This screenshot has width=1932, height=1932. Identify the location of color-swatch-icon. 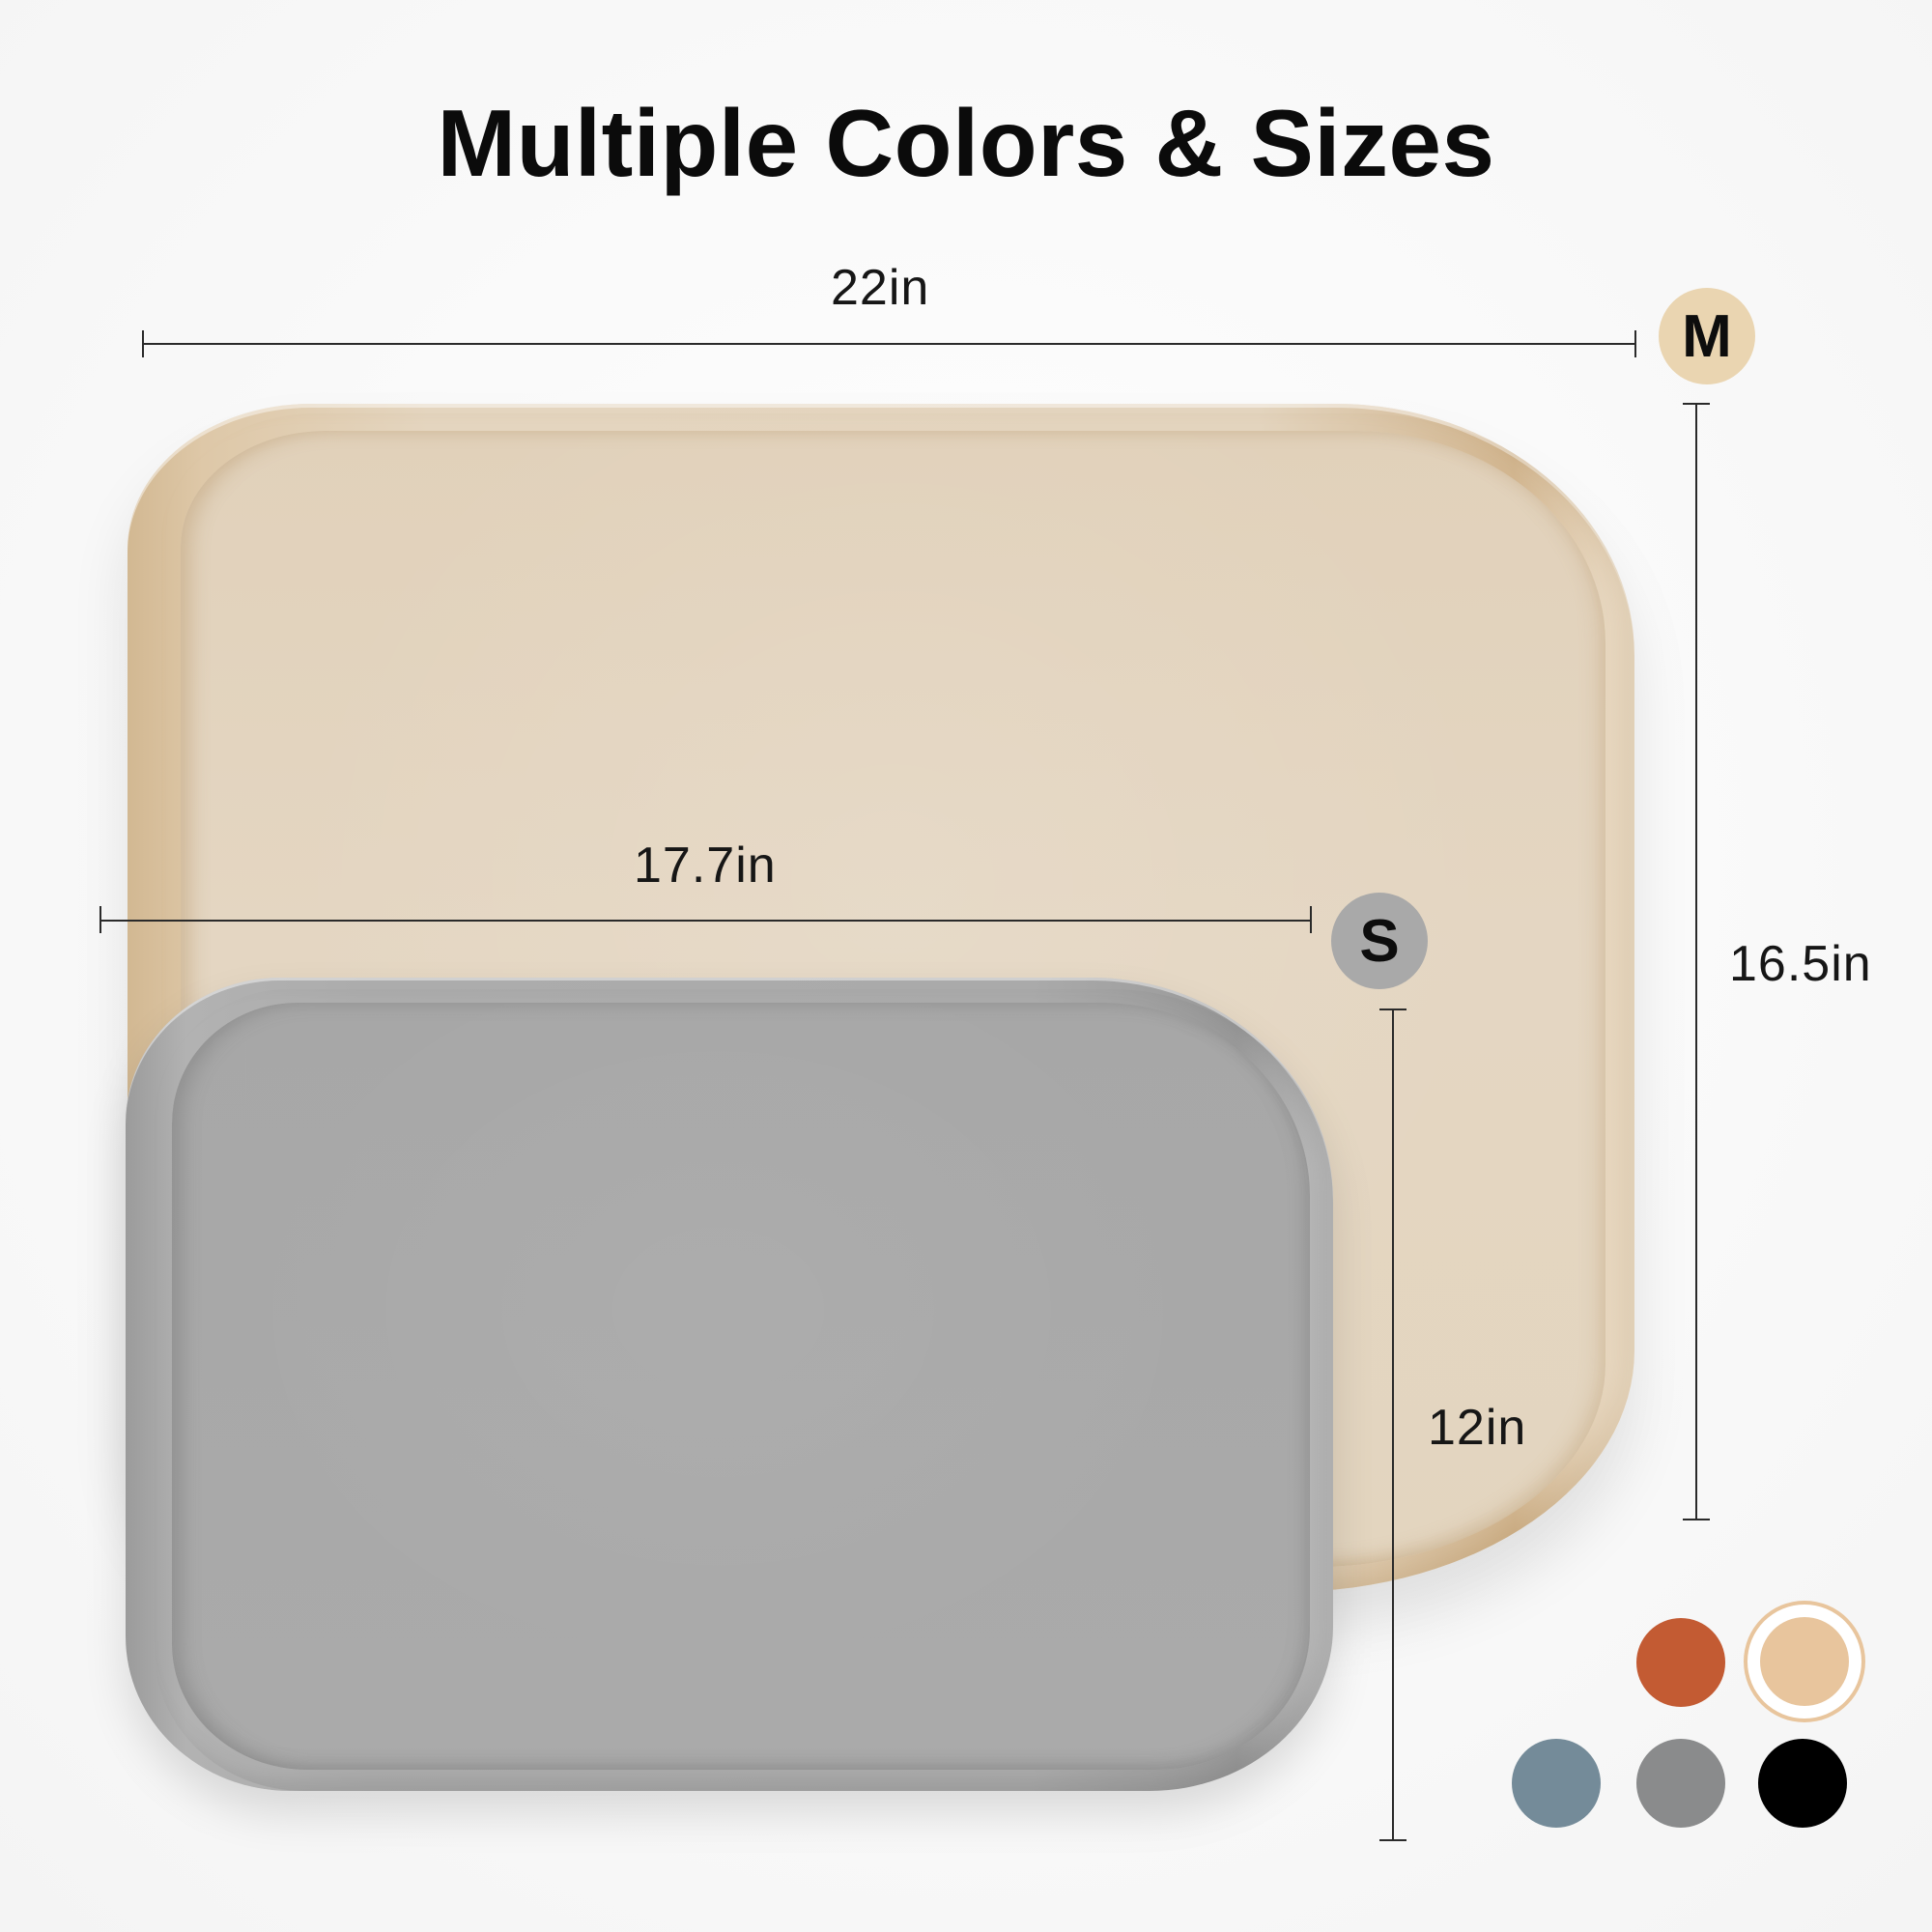
(1804, 1661).